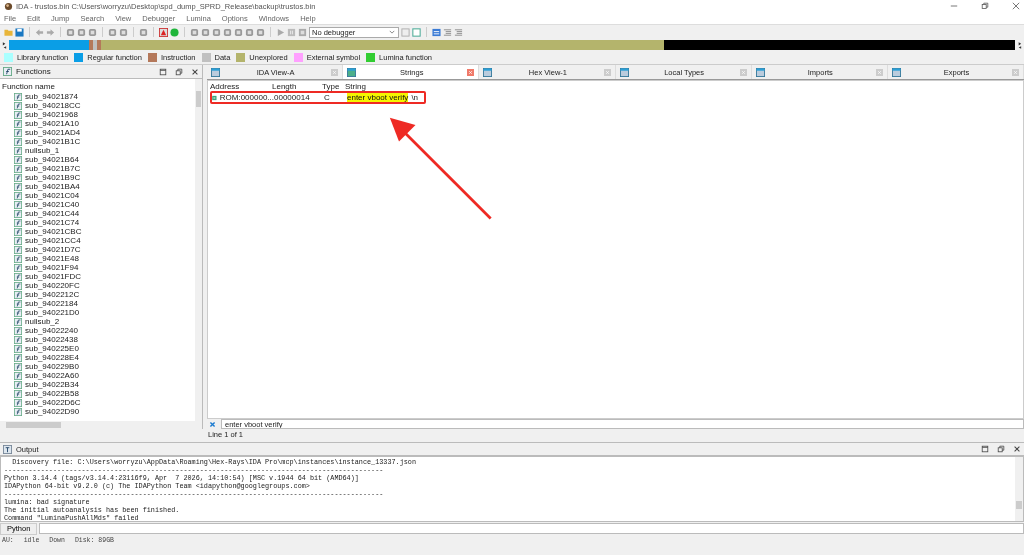 This screenshot has height=555, width=1024. What do you see at coordinates (39, 32) in the screenshot?
I see `back-arrow-icon` at bounding box center [39, 32].